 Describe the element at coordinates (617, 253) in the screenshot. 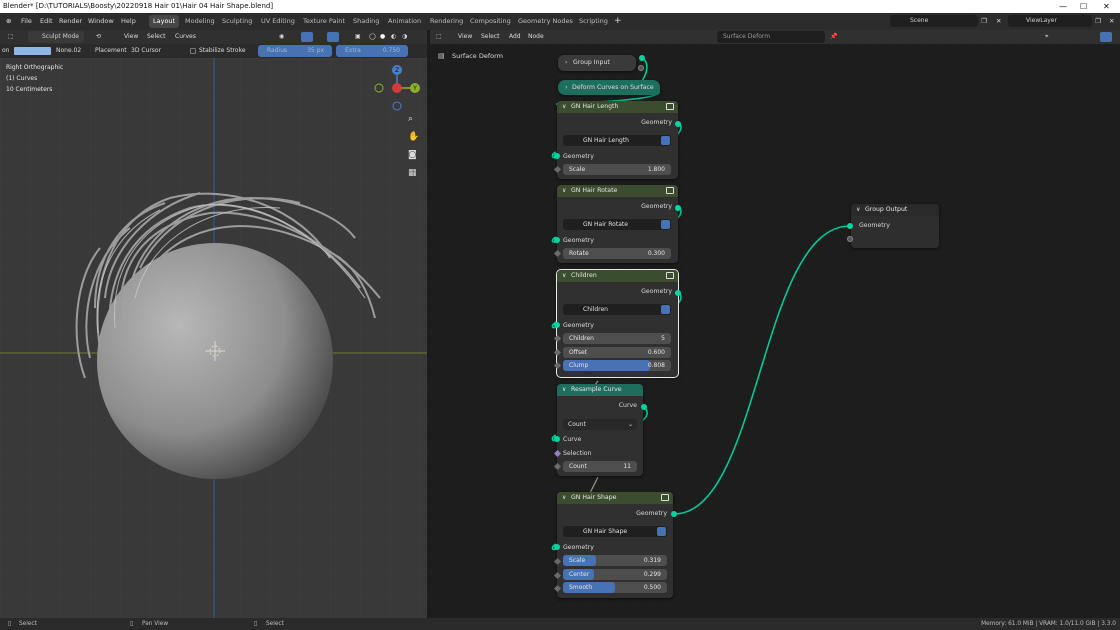

I see `rotate-field: Rotate 0.300` at that location.